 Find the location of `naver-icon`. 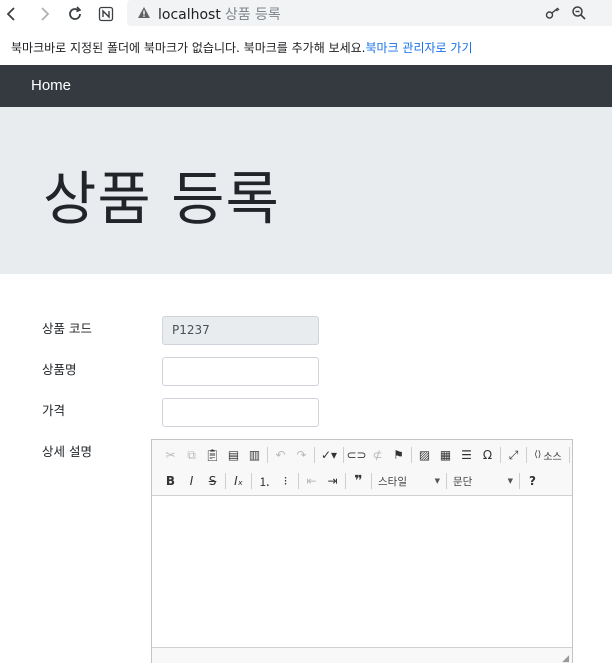

naver-icon is located at coordinates (106, 14).